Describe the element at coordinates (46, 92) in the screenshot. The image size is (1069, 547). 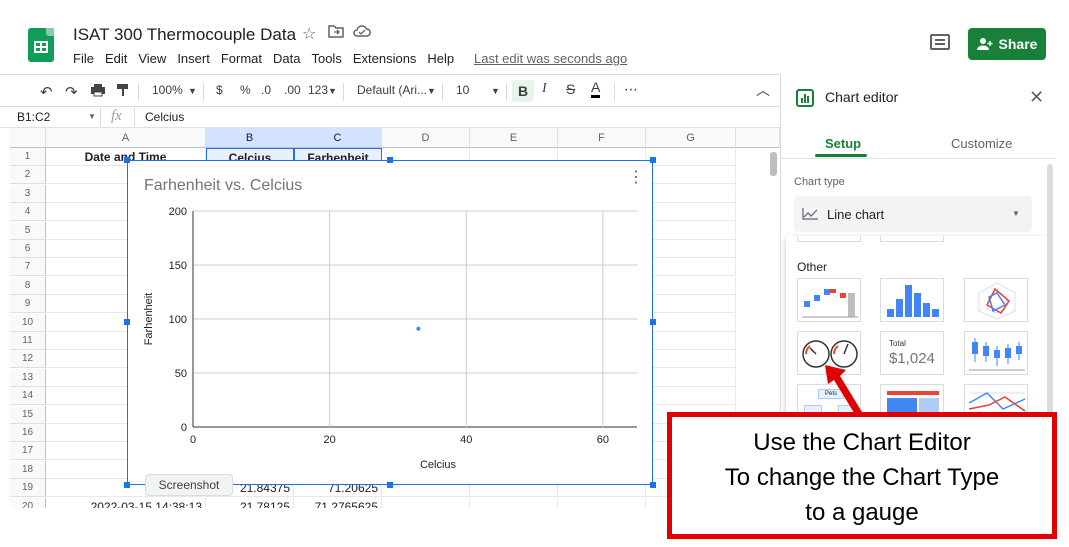
I see `undo-icon: ↶` at that location.